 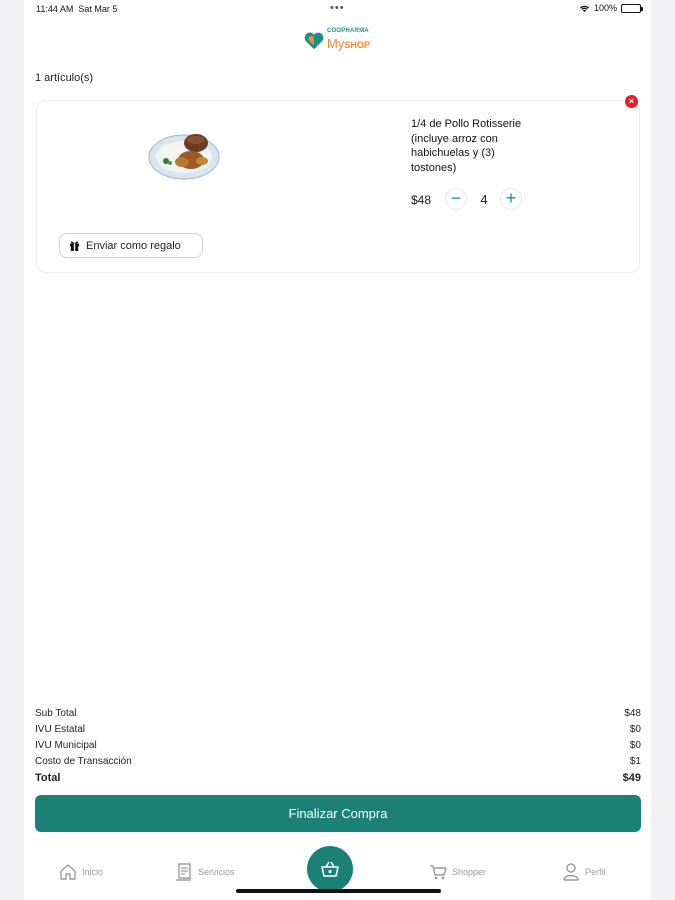 I want to click on status-time: 11:44 AM Sat Mar 5, so click(x=77, y=9).